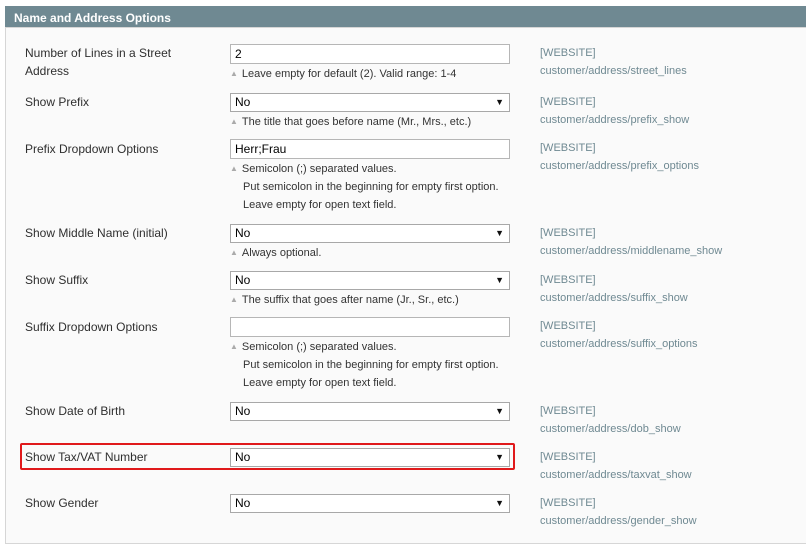 Image resolution: width=806 pixels, height=549 pixels. Describe the element at coordinates (370, 457) in the screenshot. I see `taxvat-show-select: No ▼` at that location.